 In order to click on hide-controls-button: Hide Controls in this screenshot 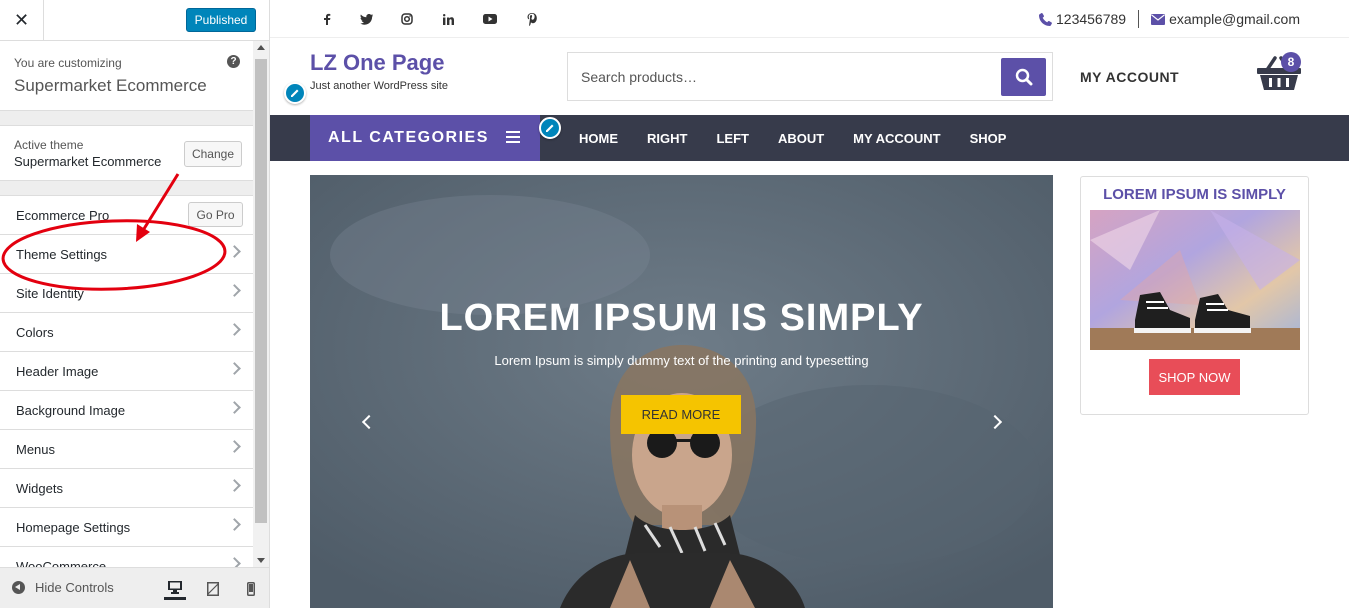, I will do `click(63, 587)`.